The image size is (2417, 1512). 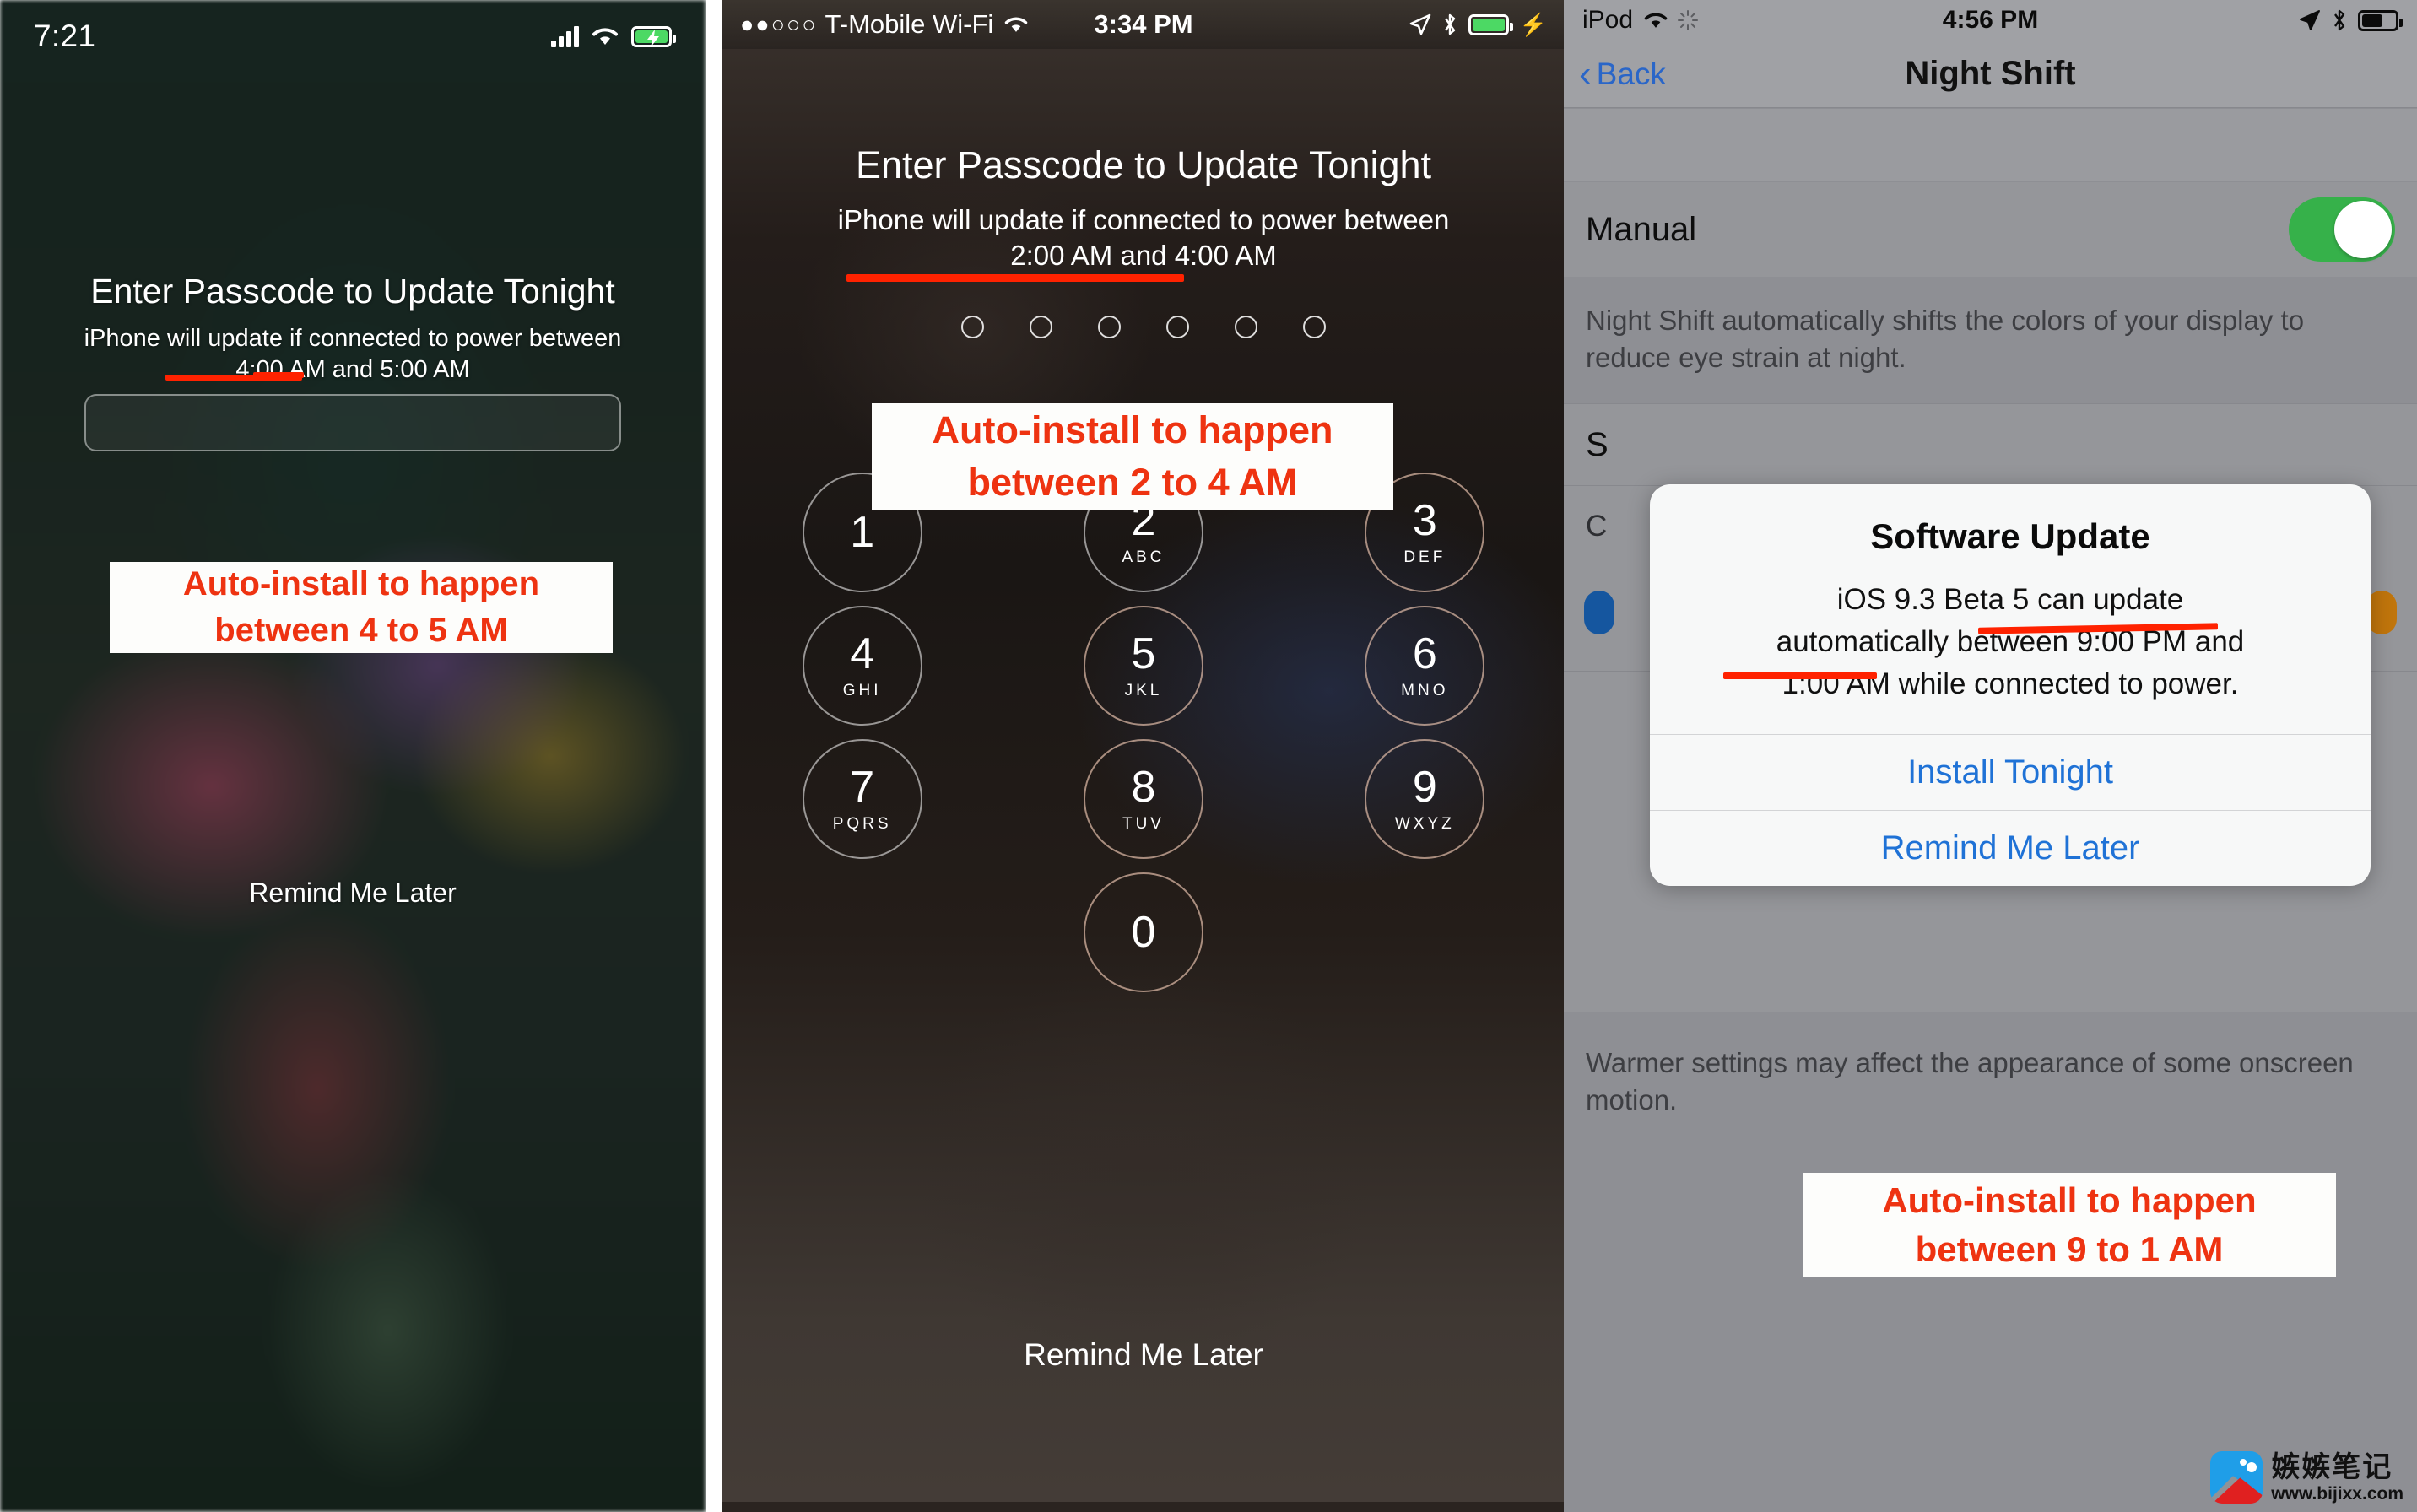 What do you see at coordinates (1990, 229) in the screenshot?
I see `setting-row-manual: Manual` at bounding box center [1990, 229].